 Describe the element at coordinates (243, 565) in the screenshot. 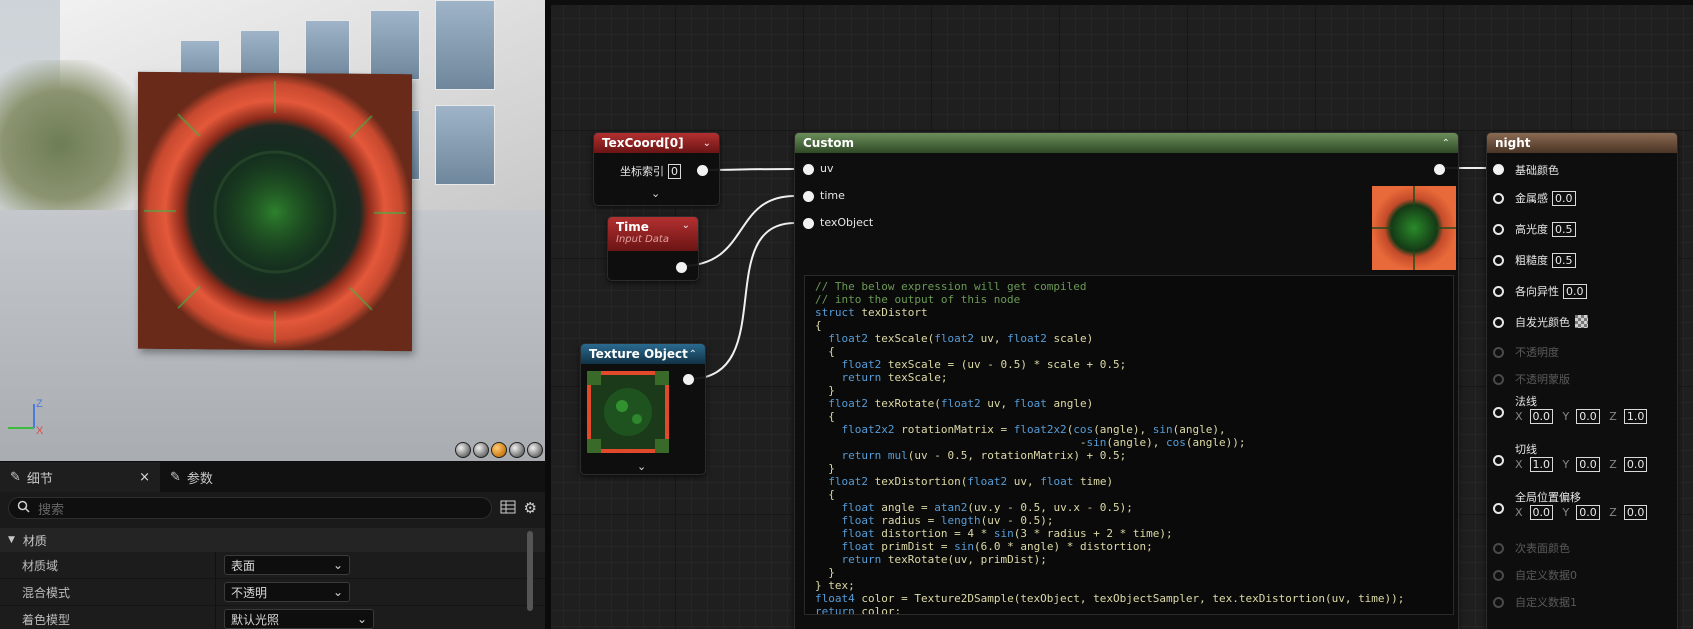

I see `dropdown-value: 表面` at that location.